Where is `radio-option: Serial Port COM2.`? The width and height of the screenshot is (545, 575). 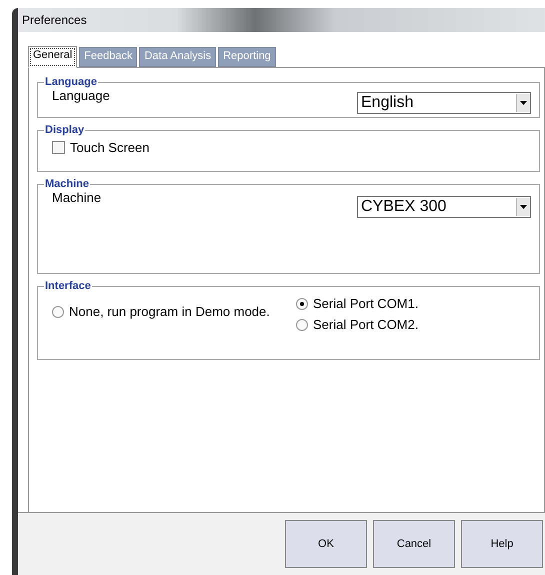
radio-option: Serial Port COM2. is located at coordinates (357, 324).